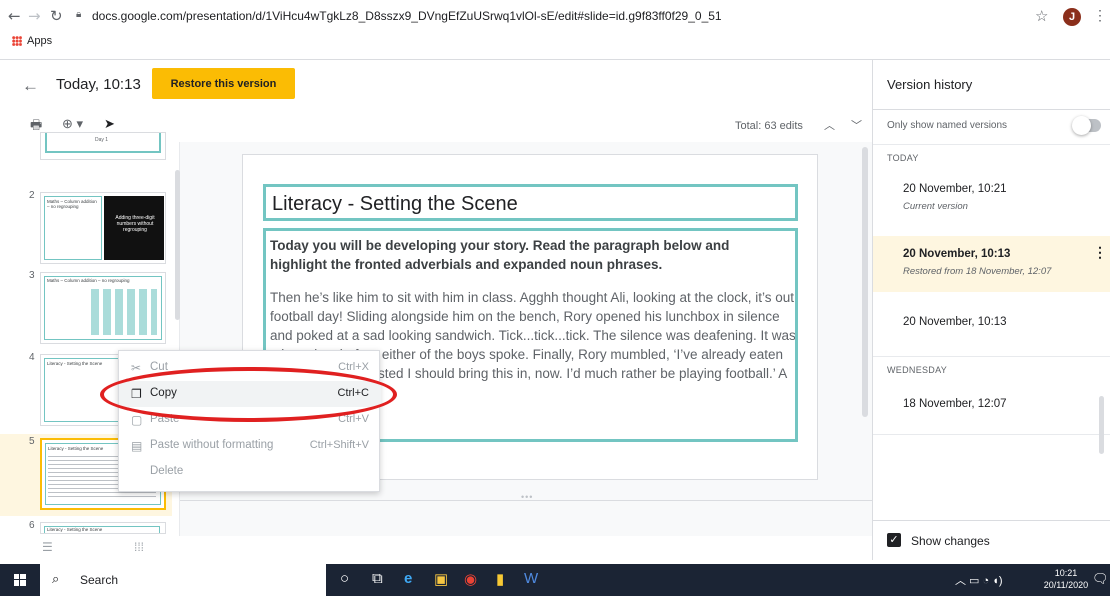 Image resolution: width=1110 pixels, height=596 pixels. What do you see at coordinates (103, 528) in the screenshot?
I see `slide-thumbnail-6: Literacy - Setting the Scene` at bounding box center [103, 528].